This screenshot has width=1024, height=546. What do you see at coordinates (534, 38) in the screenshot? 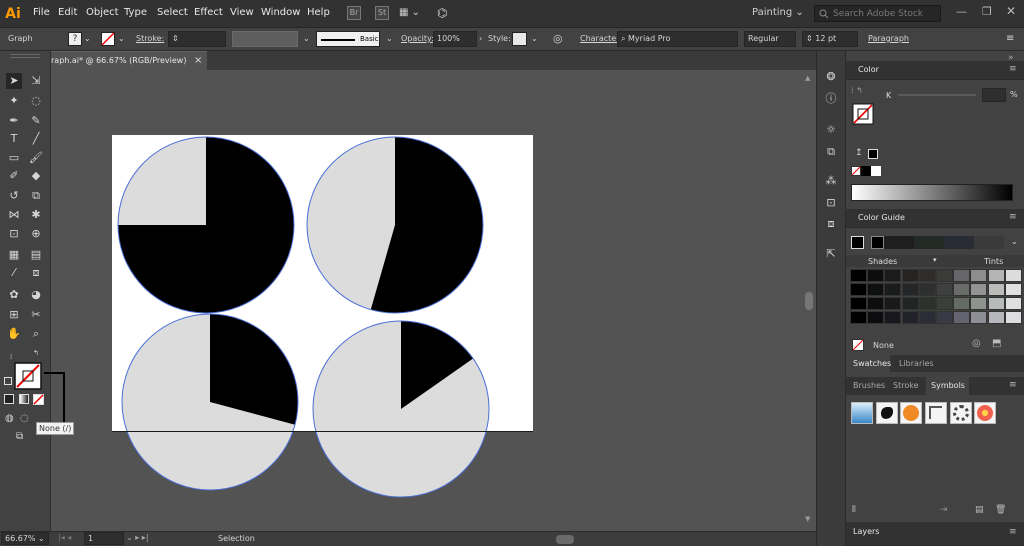
I see `style-dropdown-icon: ⌄` at bounding box center [534, 38].